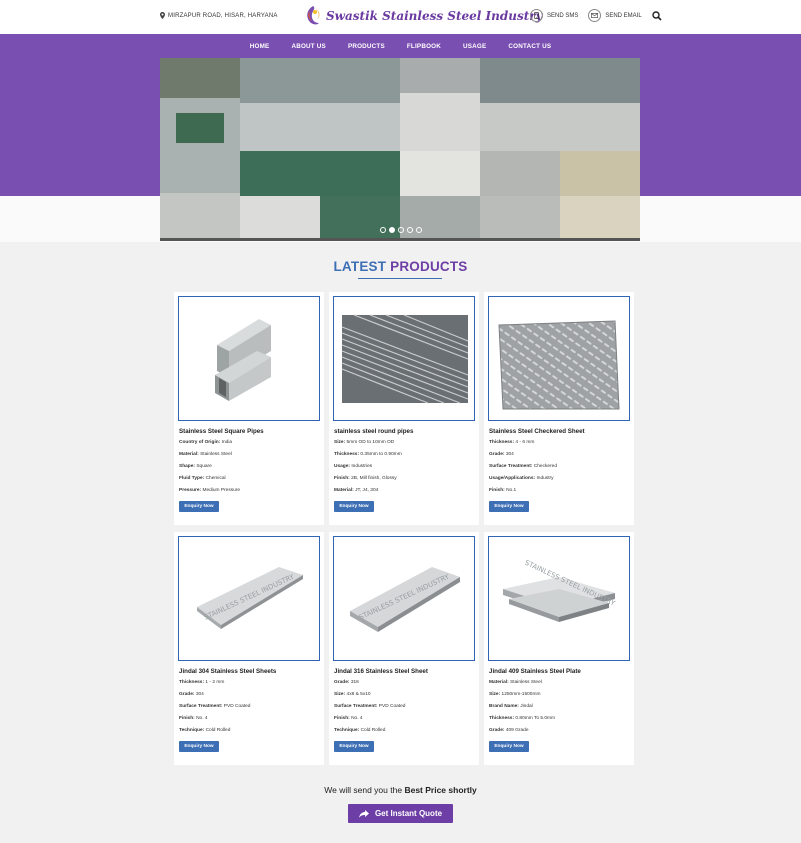 Image resolution: width=801 pixels, height=843 pixels. I want to click on best-price-text: We will send you the Best Price shortly, so click(400, 790).